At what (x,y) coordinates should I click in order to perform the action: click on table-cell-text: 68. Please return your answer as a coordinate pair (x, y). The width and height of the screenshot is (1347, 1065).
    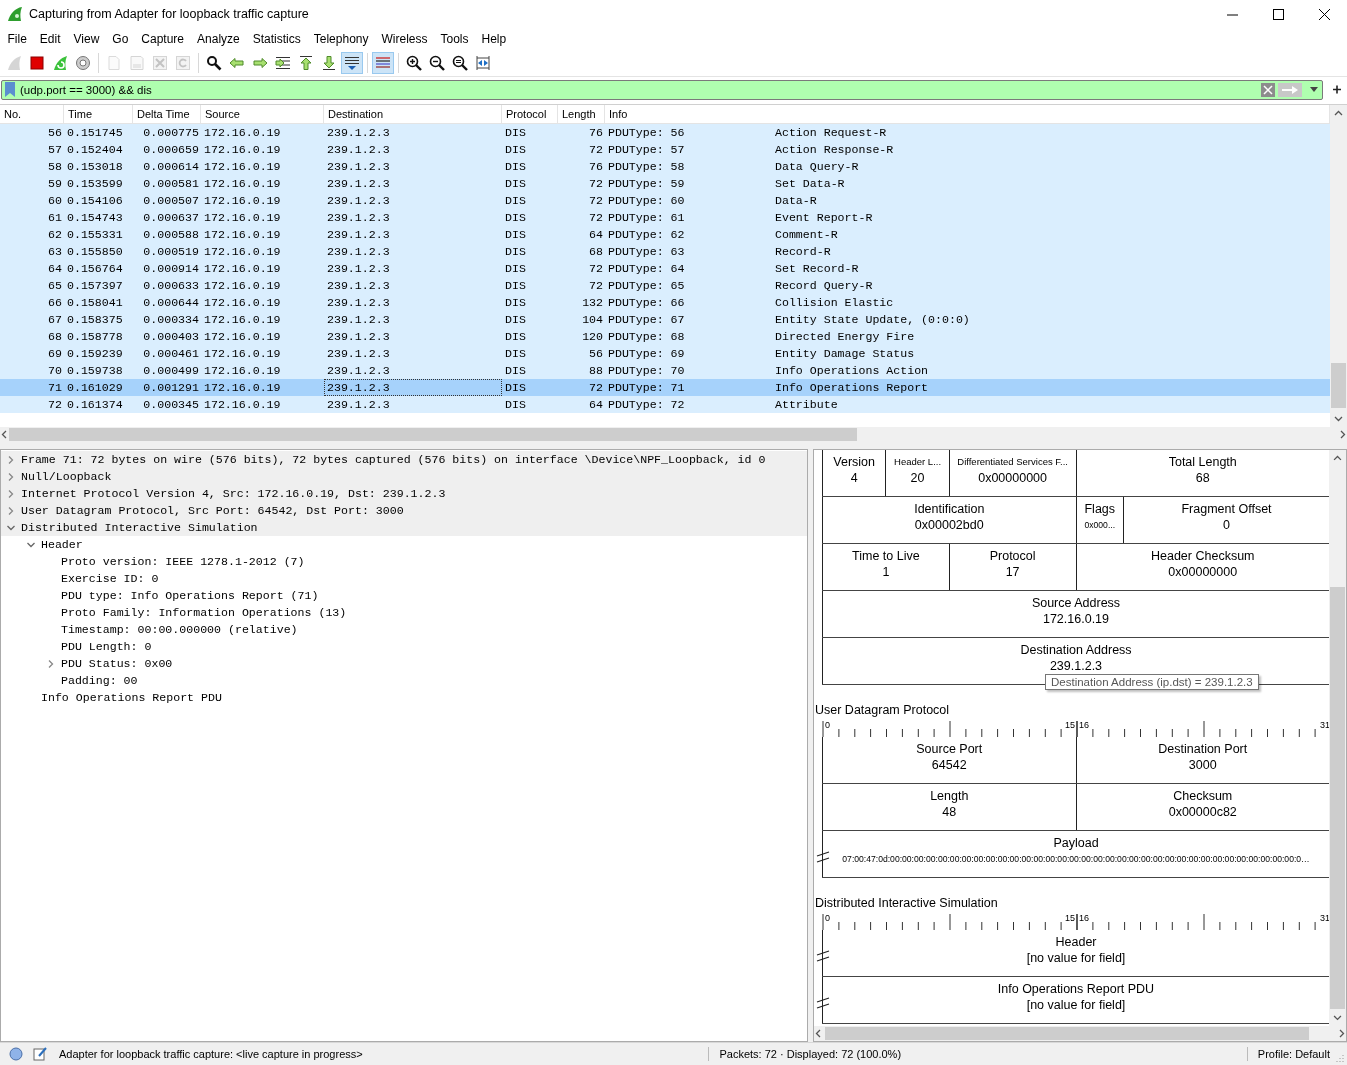
    Looking at the image, I should click on (596, 251).